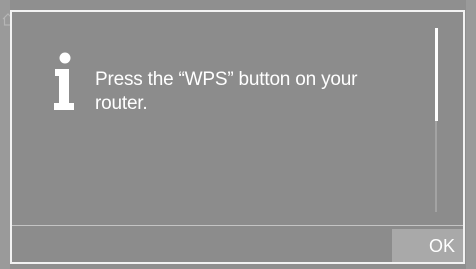 The width and height of the screenshot is (476, 269). Describe the element at coordinates (64, 81) in the screenshot. I see `info-icon` at that location.